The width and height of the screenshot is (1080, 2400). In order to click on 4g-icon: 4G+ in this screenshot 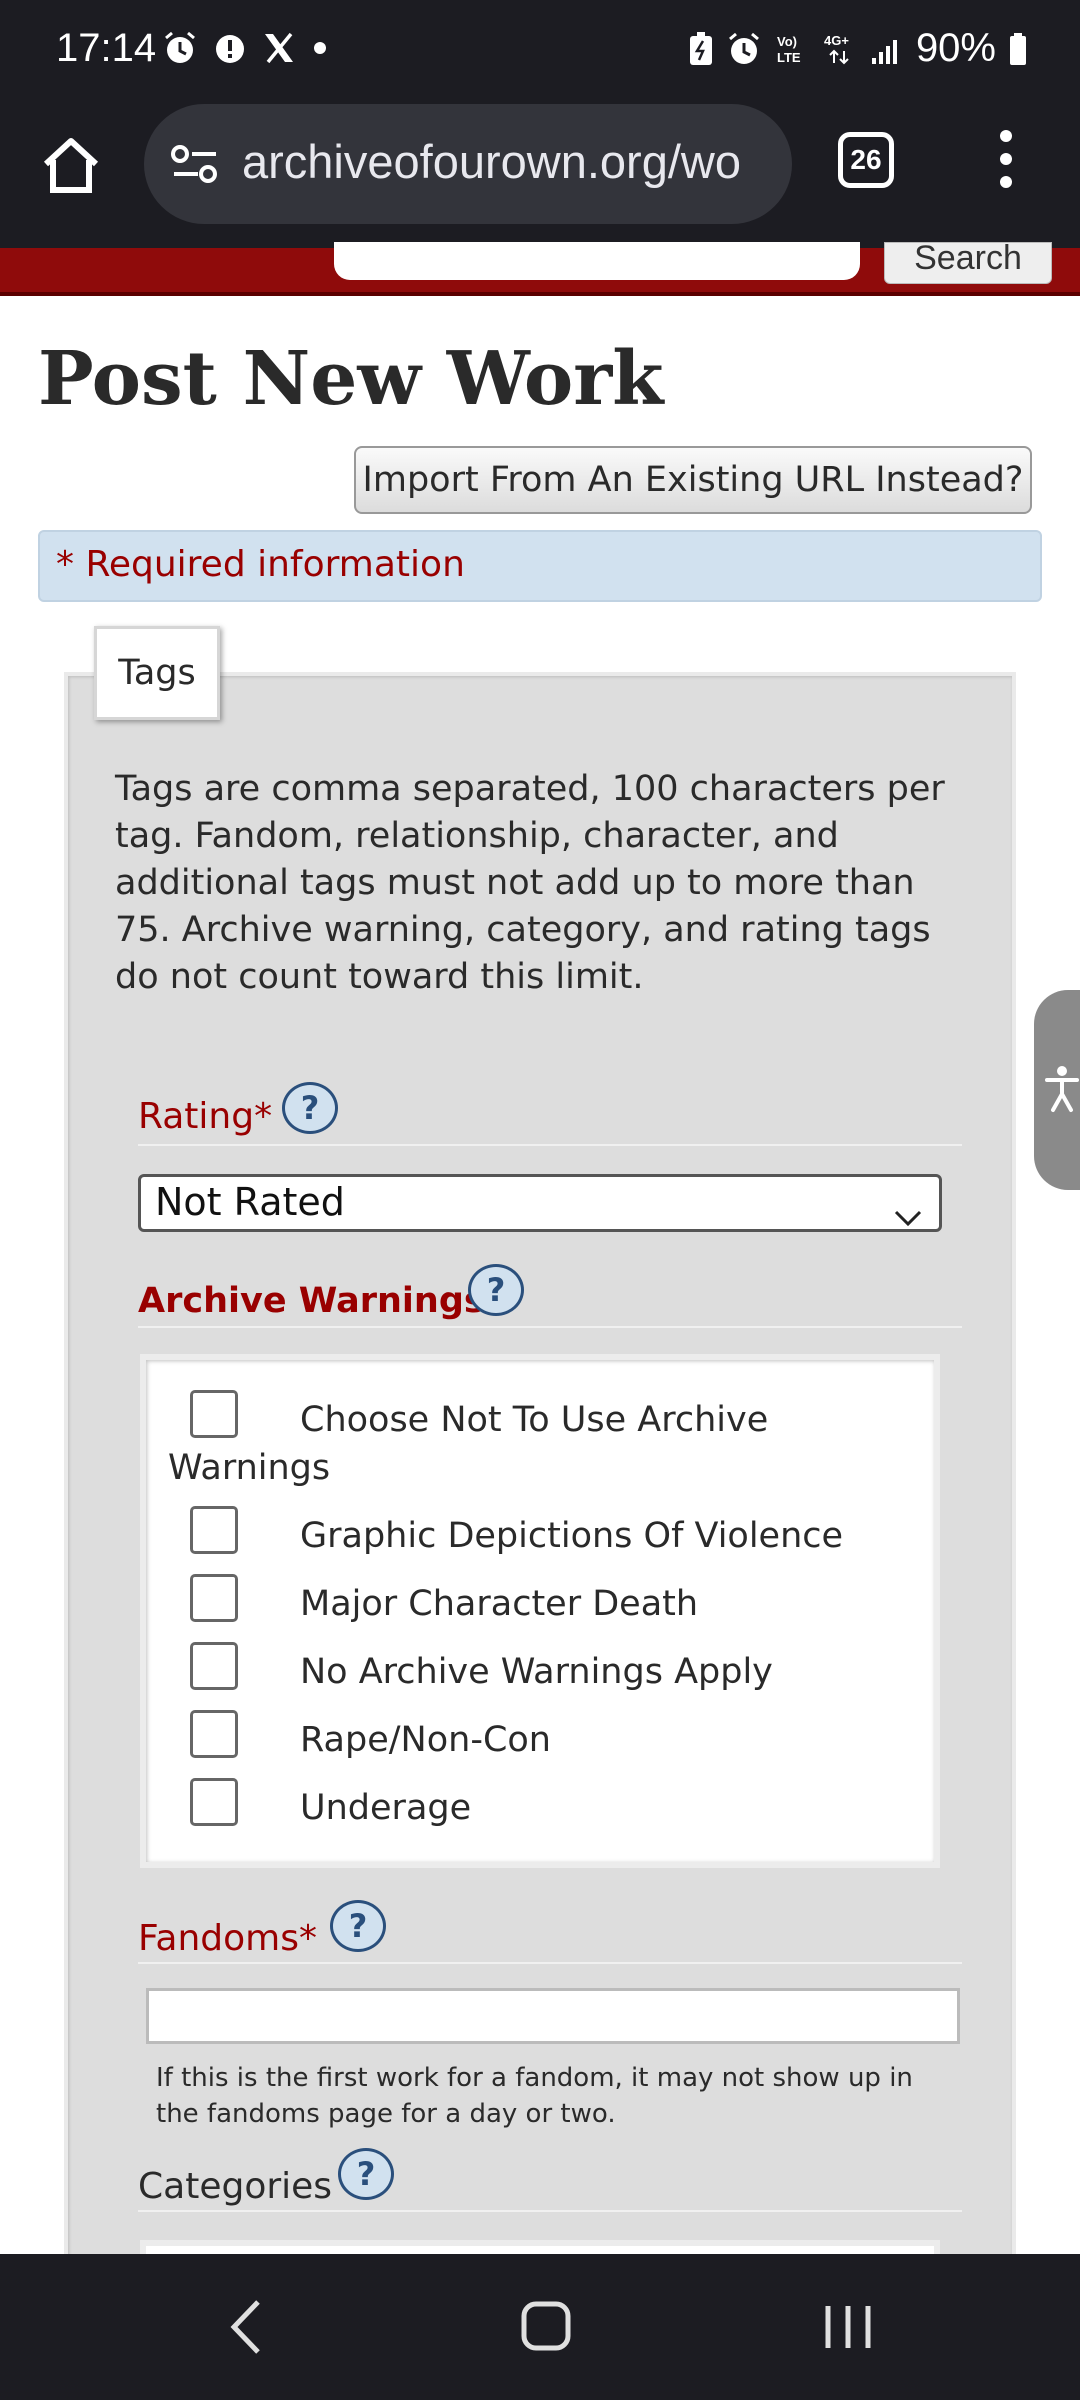, I will do `click(840, 49)`.